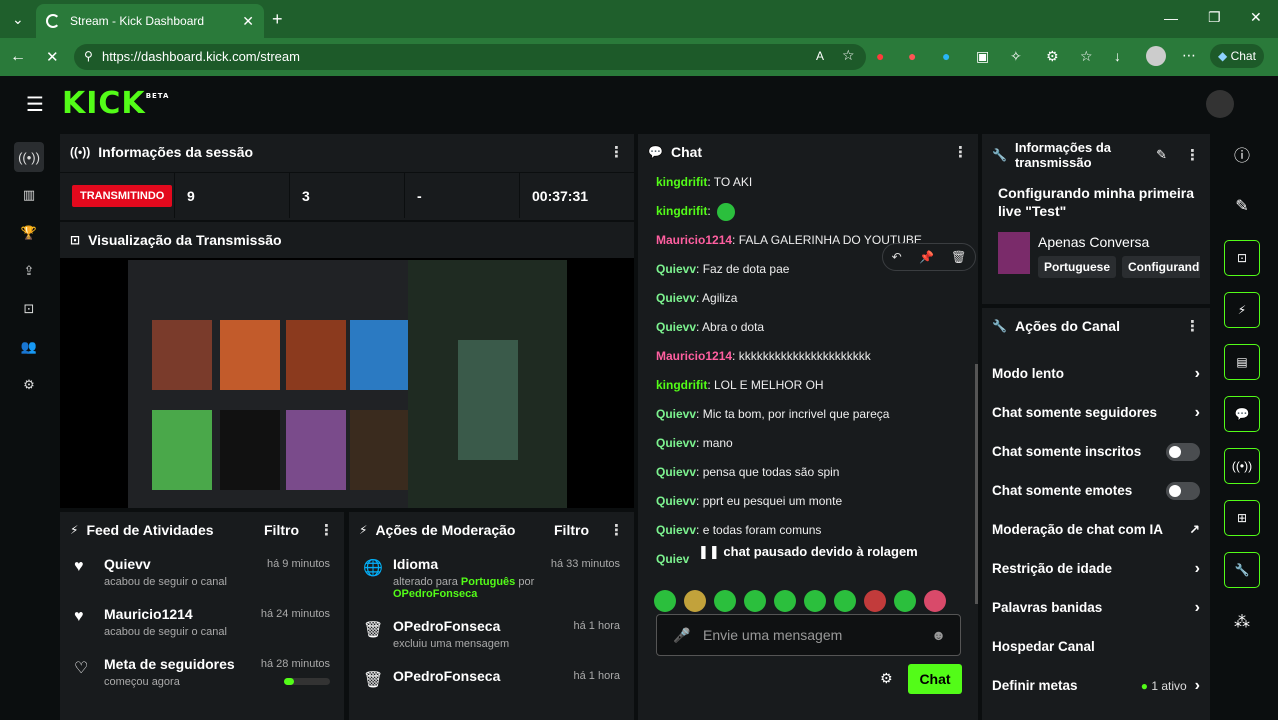  What do you see at coordinates (811, 217) in the screenshot?
I see `chat-message: kingdrifit:` at bounding box center [811, 217].